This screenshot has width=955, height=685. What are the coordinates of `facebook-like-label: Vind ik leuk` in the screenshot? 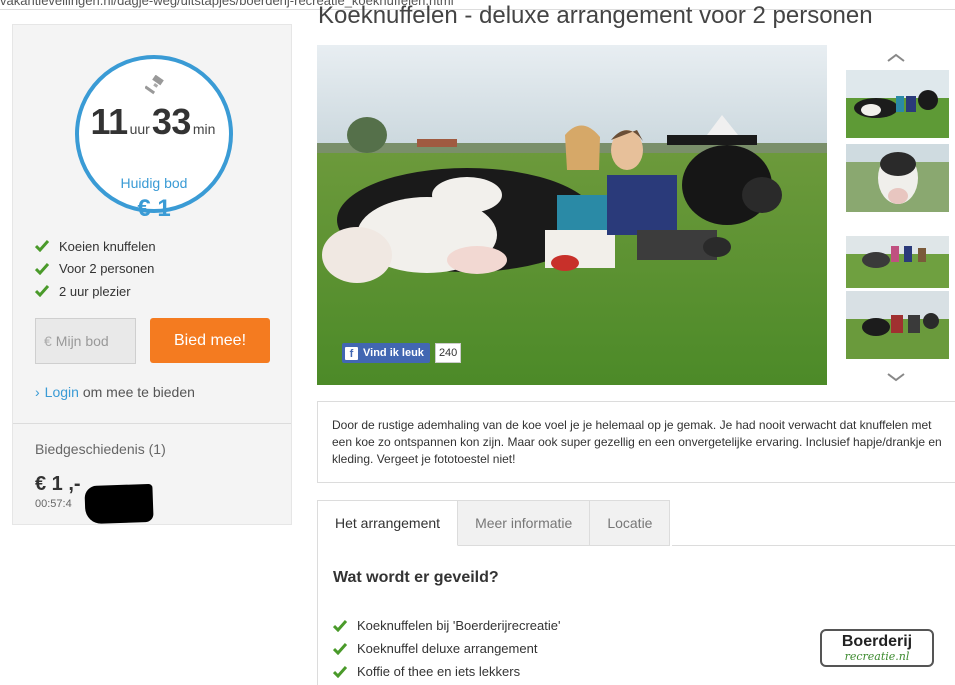 It's located at (393, 353).